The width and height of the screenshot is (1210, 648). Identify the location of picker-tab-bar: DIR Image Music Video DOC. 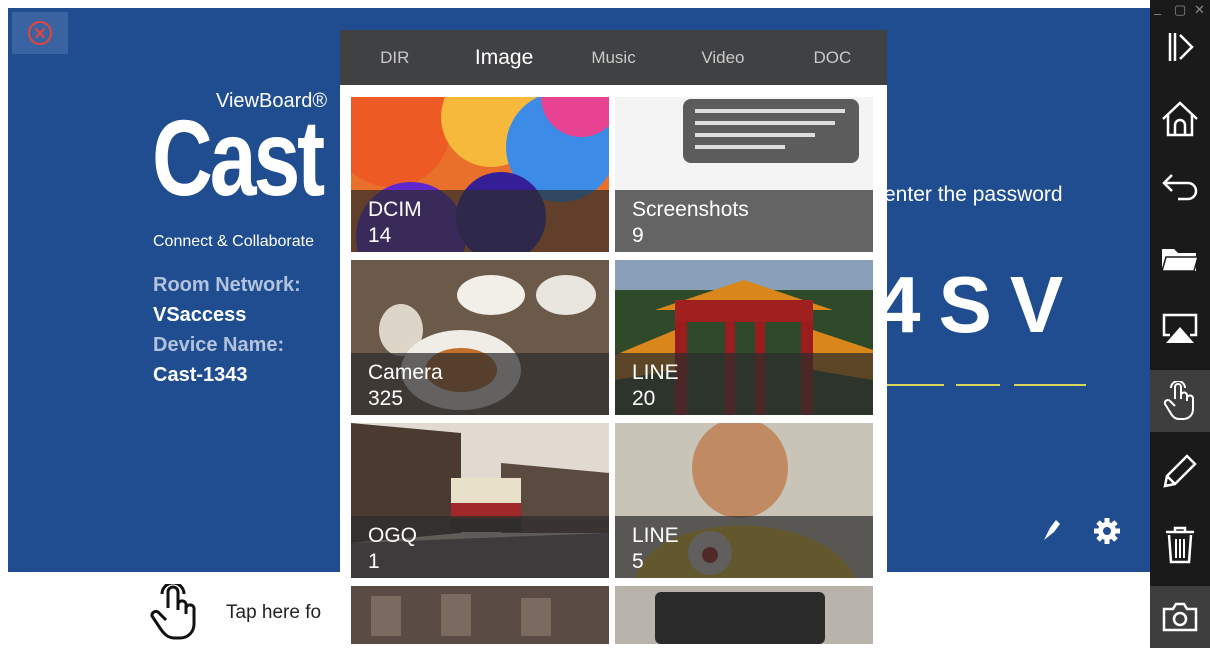
(613, 57).